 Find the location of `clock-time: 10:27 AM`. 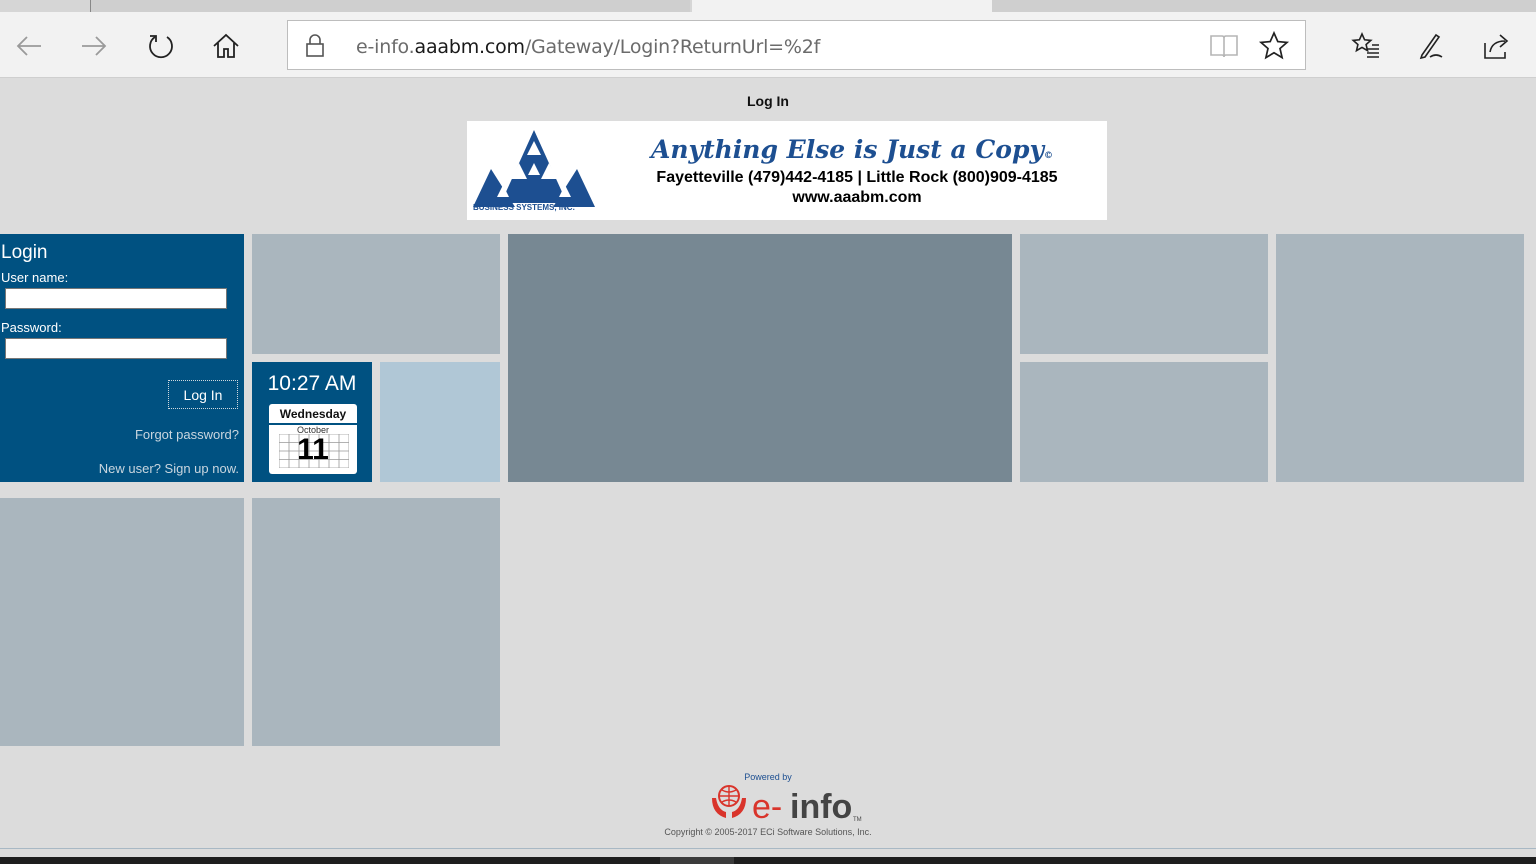

clock-time: 10:27 AM is located at coordinates (312, 383).